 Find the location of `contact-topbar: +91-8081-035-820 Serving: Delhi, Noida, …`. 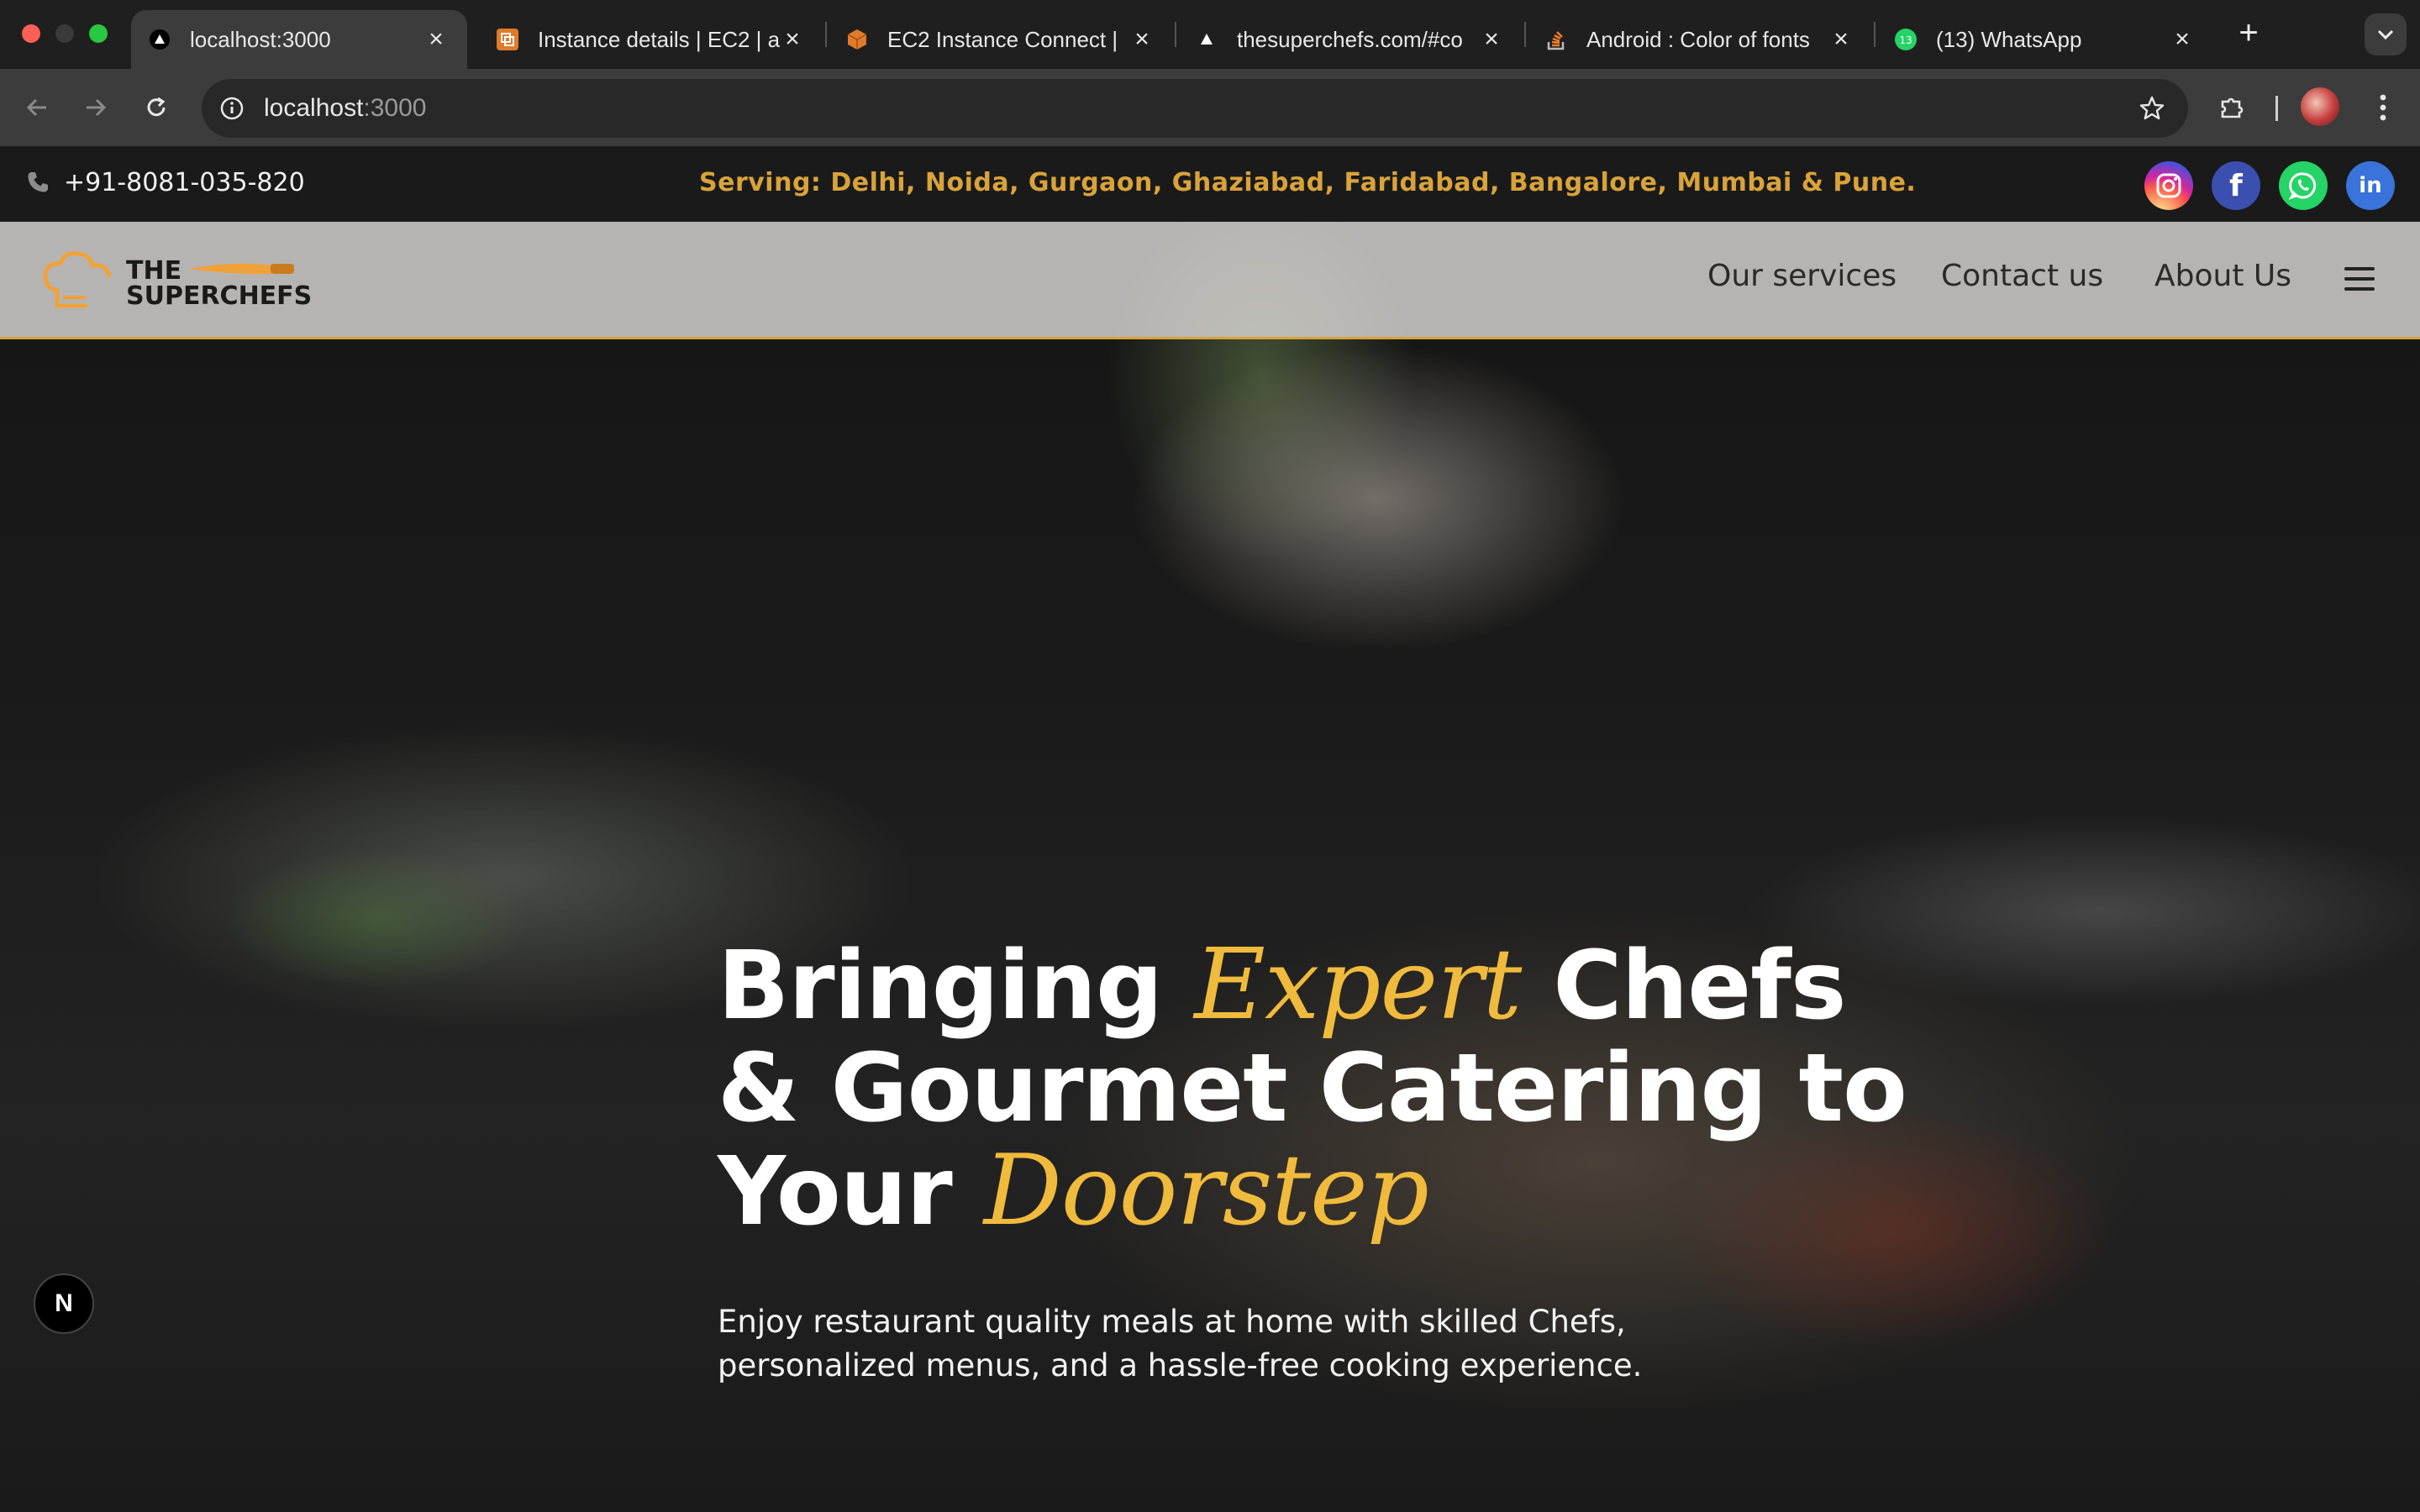

contact-topbar: +91-8081-035-820 Serving: Delhi, Noida, … is located at coordinates (1210, 184).